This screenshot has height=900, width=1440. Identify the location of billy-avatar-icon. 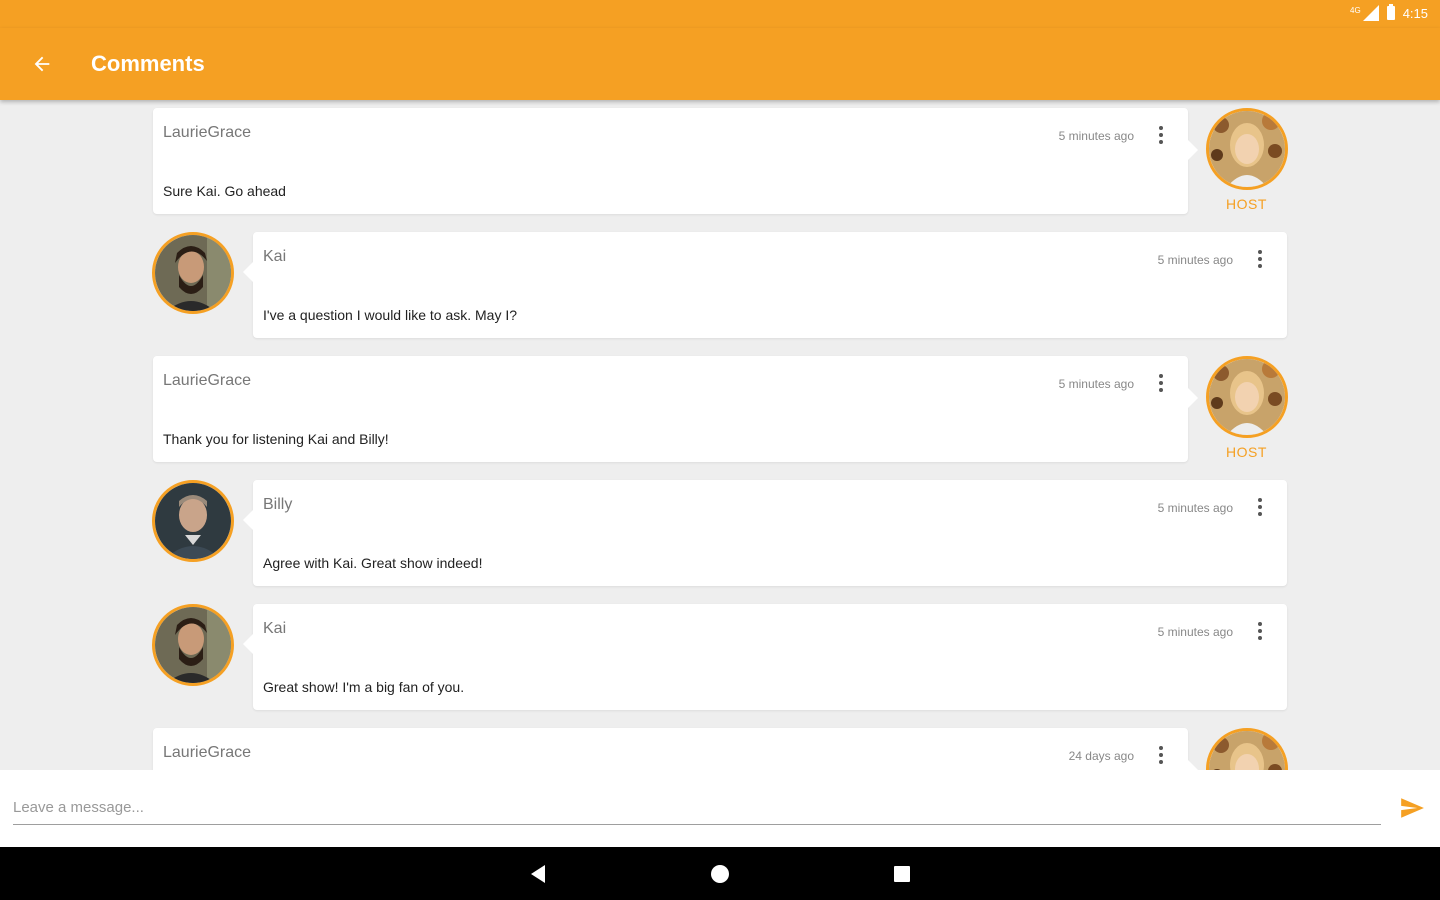
(193, 521).